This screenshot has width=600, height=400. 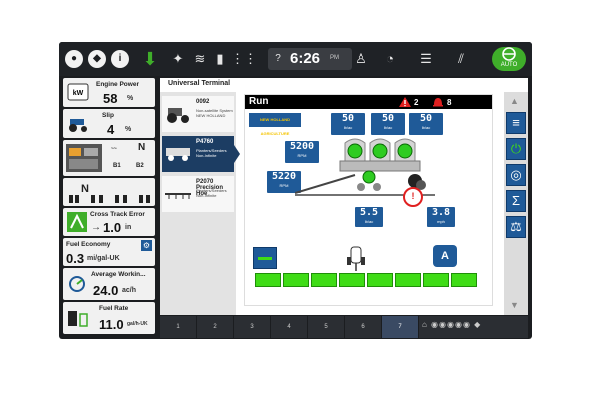 I want to click on tab-5: 5, so click(x=326, y=327).